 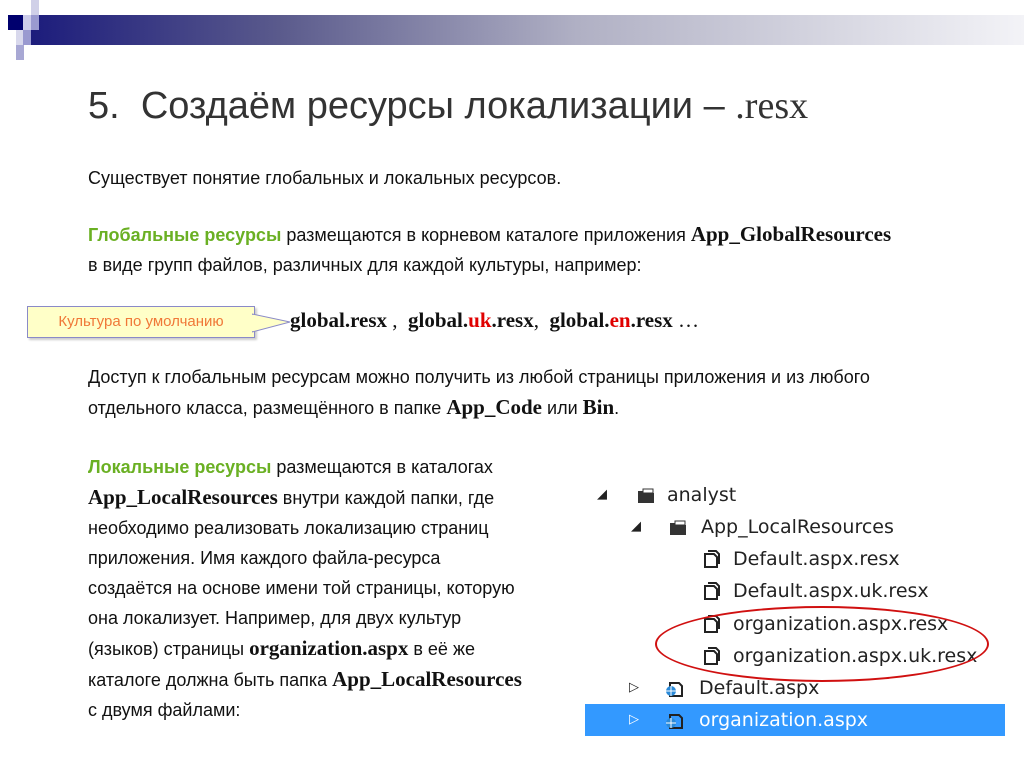 I want to click on folder-name: App_GlobalResources, so click(x=791, y=234).